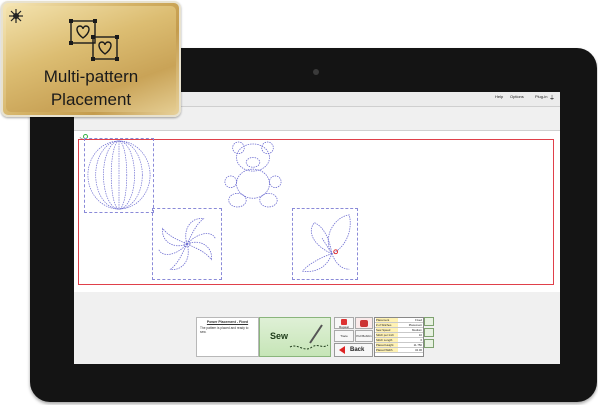 The height and width of the screenshot is (405, 598). Describe the element at coordinates (552, 97) in the screenshot. I see `plug-icon: ⏚` at that location.